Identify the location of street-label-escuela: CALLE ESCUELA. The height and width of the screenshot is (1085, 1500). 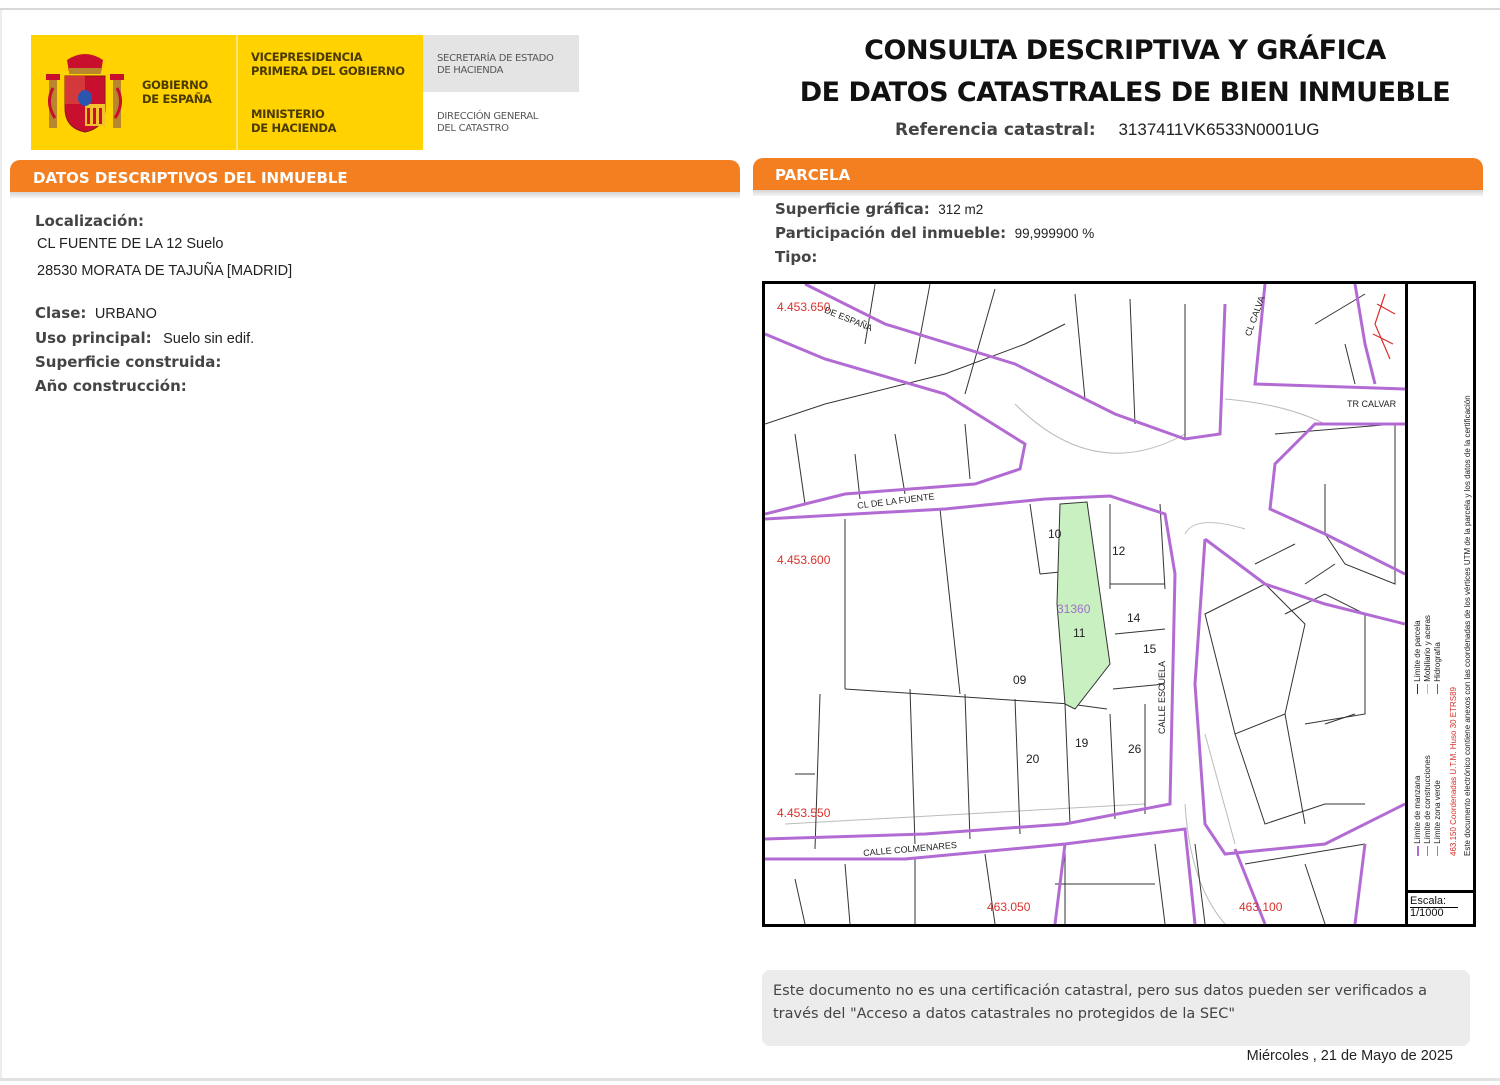
(1162, 697).